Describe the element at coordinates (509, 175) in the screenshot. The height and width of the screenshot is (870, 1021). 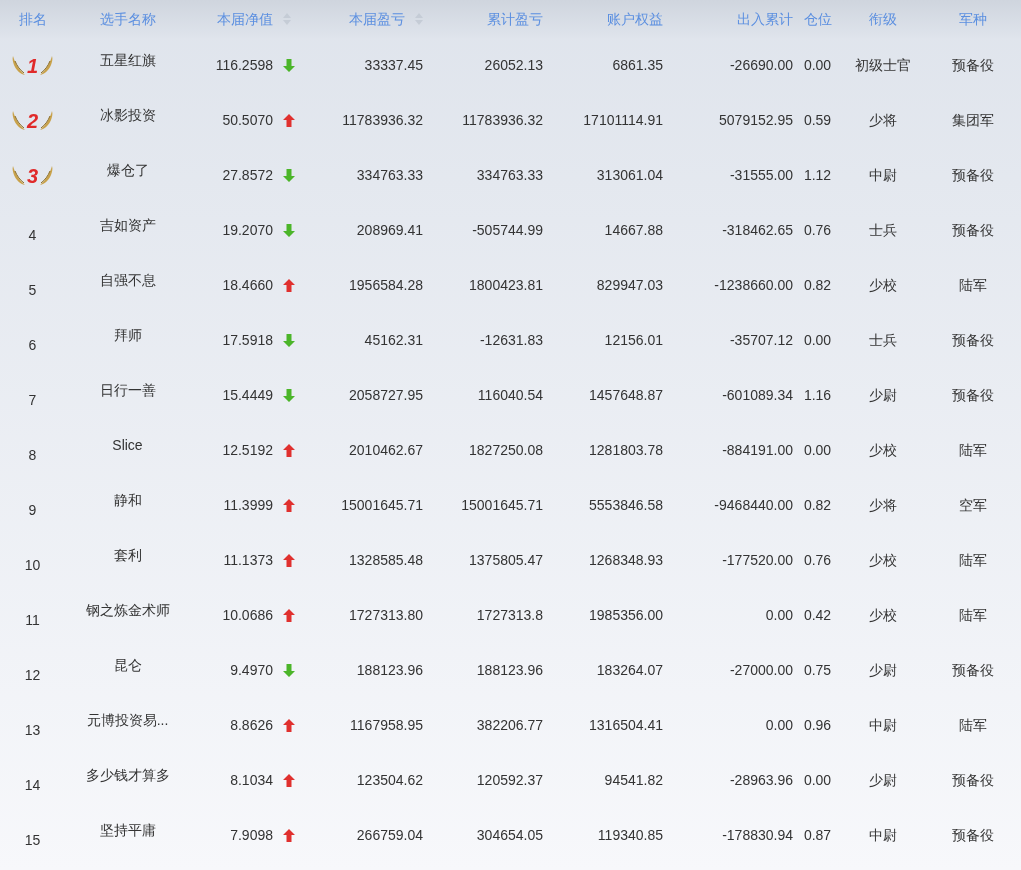
I see `total-pnl: 334763.33` at that location.